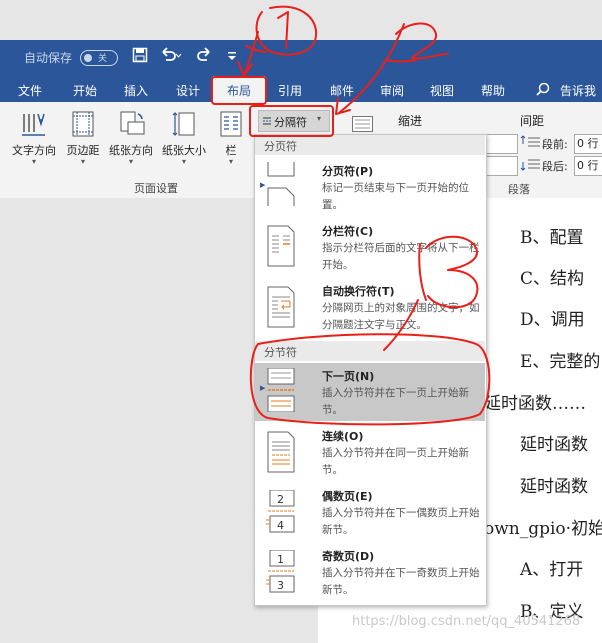 The image size is (602, 643). I want to click on text-wrapping-break-title: 自动换行符(T), so click(358, 291).